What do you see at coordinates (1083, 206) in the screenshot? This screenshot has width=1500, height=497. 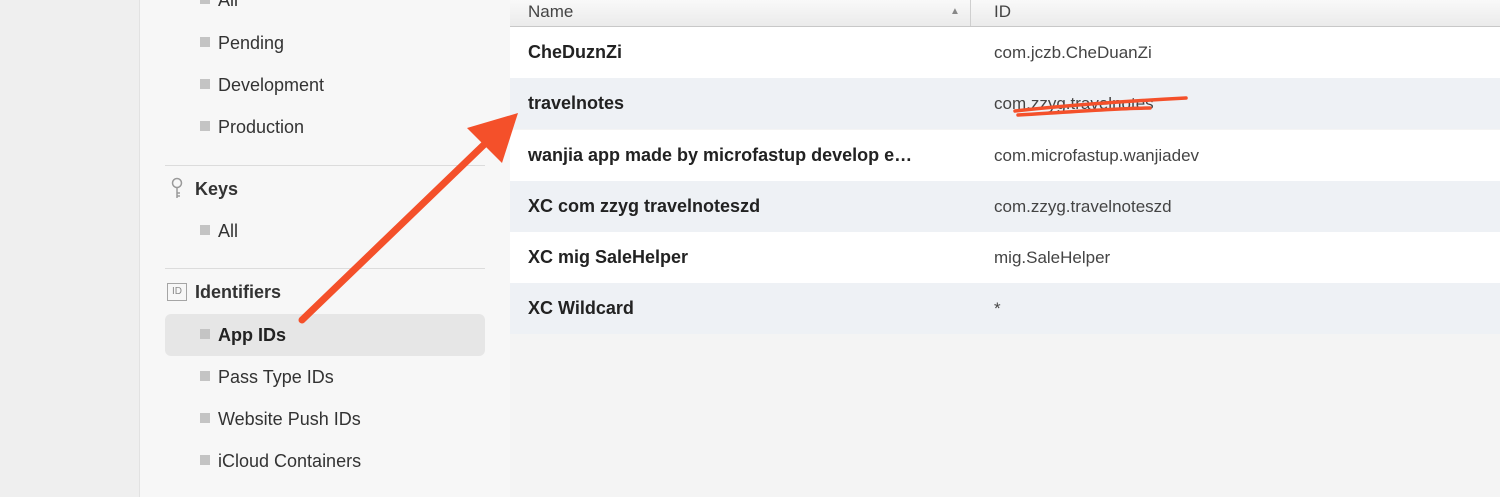 I see `row-id: com.zzyg.travelnoteszd` at bounding box center [1083, 206].